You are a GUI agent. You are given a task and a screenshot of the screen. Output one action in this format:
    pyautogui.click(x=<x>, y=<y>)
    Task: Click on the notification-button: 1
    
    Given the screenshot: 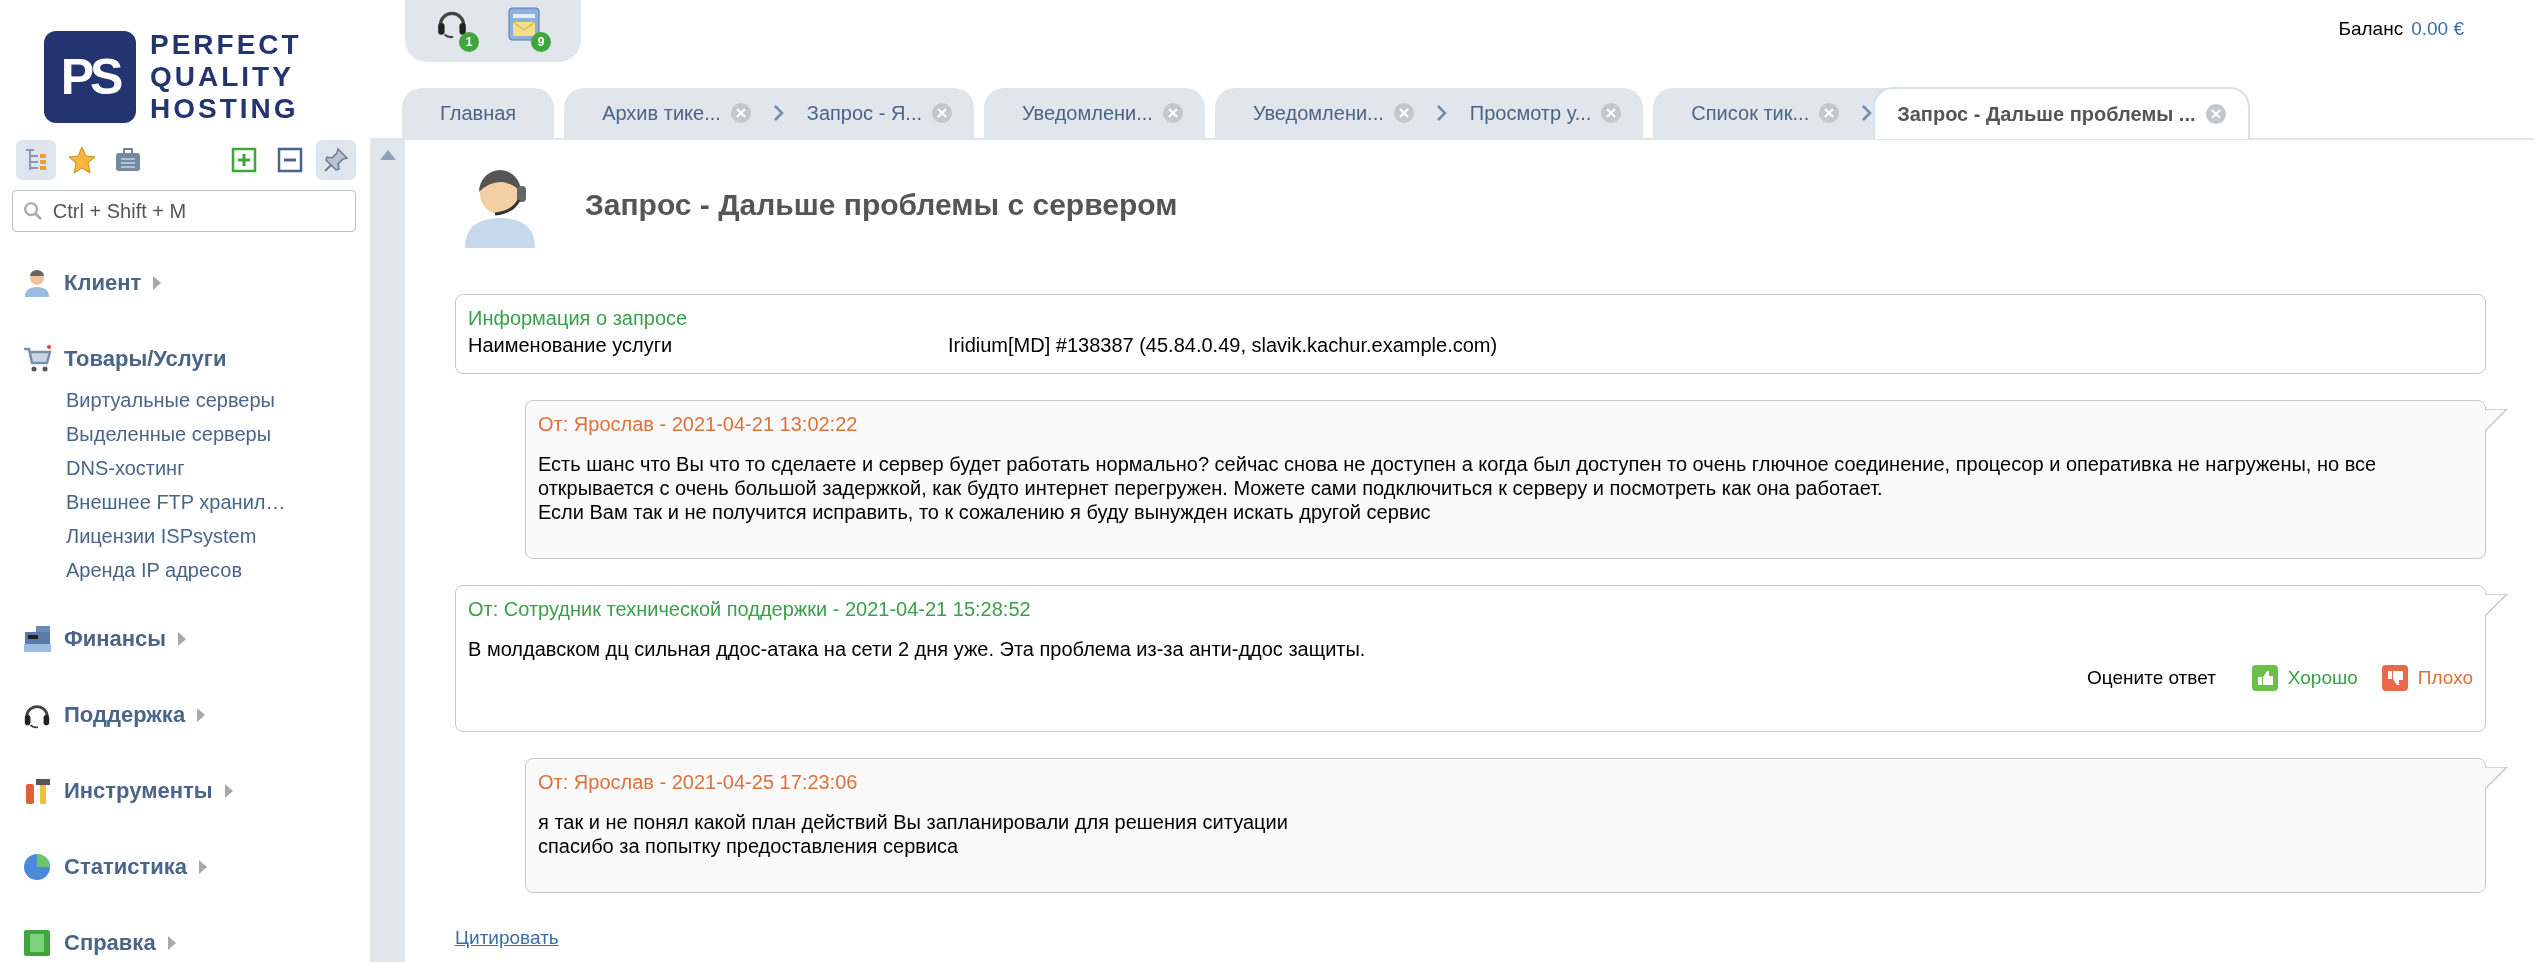 What is the action you would take?
    pyautogui.click(x=457, y=29)
    